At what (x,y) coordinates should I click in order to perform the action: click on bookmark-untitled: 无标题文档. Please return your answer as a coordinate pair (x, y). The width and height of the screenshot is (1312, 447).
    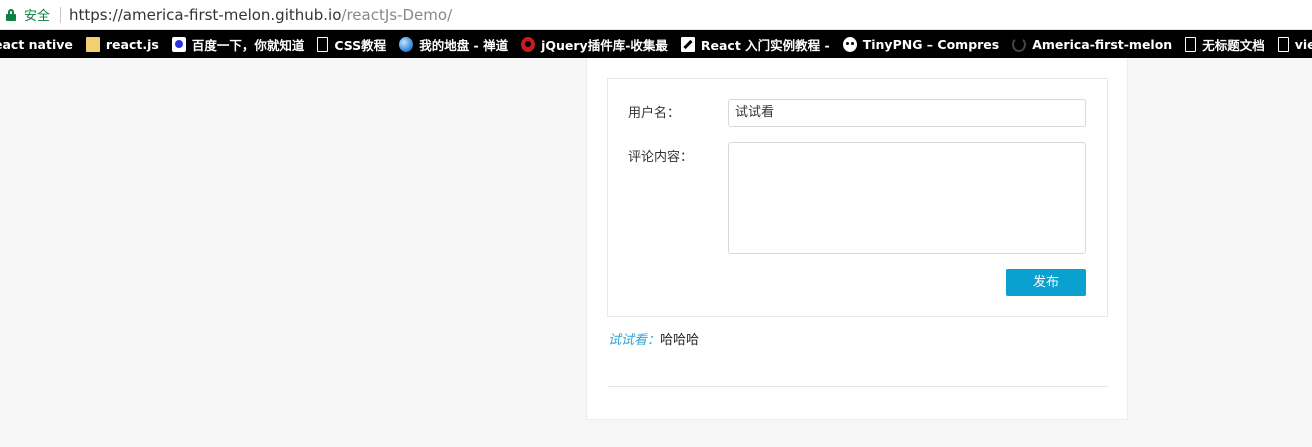
    Looking at the image, I should click on (1225, 44).